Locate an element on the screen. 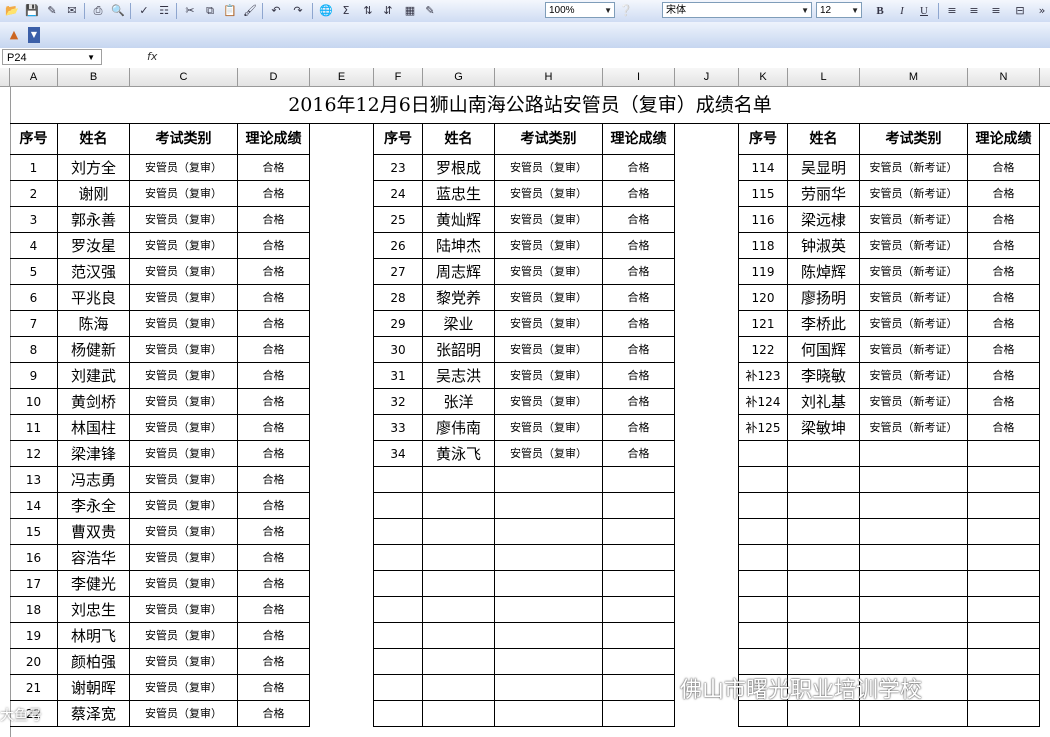 The image size is (1050, 737). table-cell: 17 is located at coordinates (34, 584).